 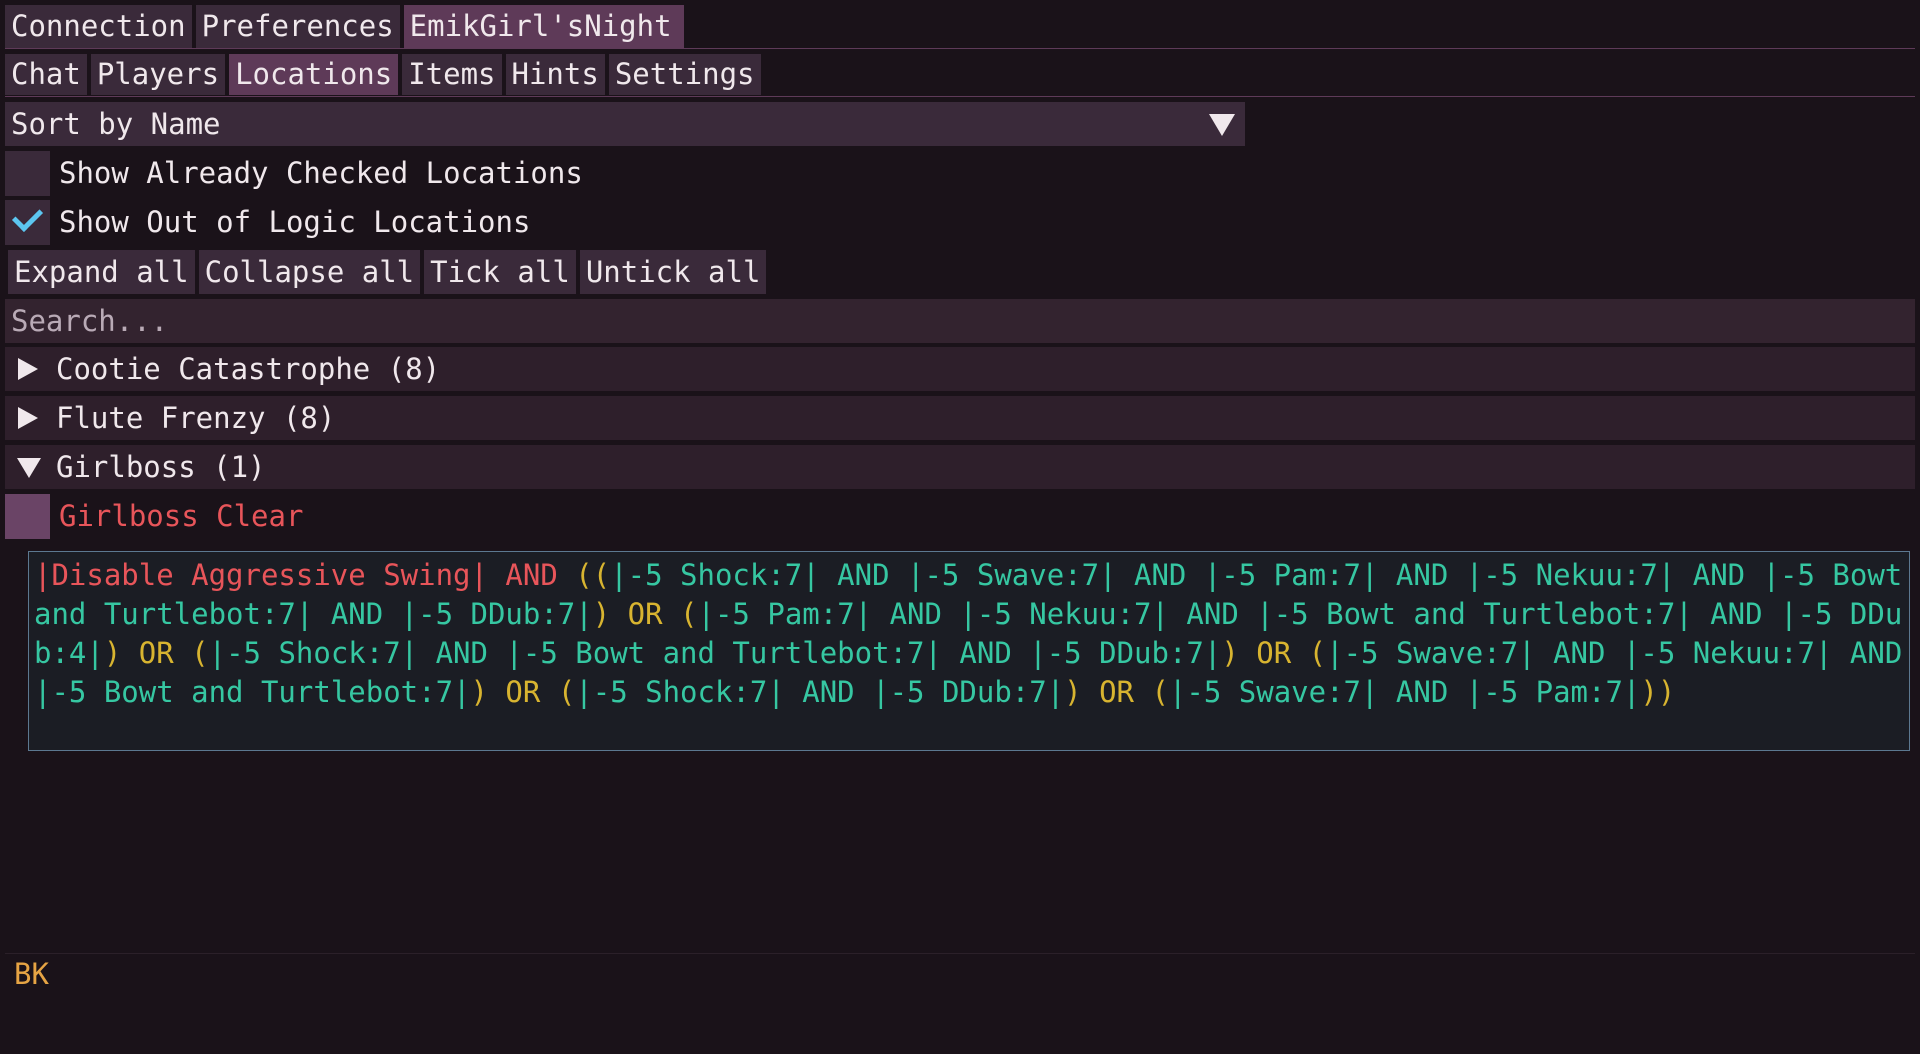 What do you see at coordinates (960, 96) in the screenshot?
I see `sub-tab-divider` at bounding box center [960, 96].